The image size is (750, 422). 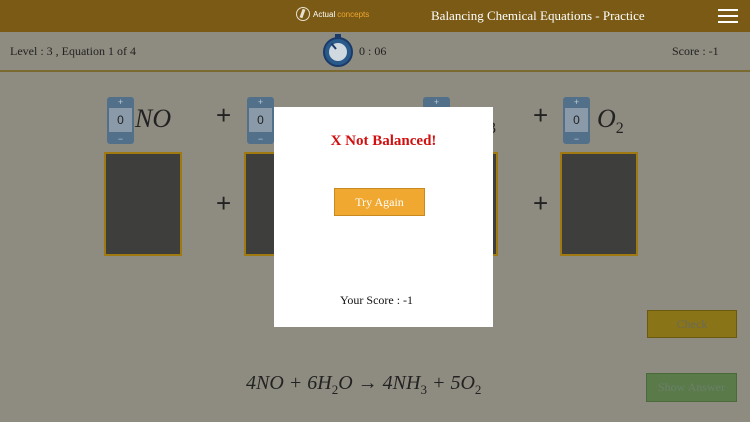 I want to click on answer-part: 4NO + 6H, so click(x=289, y=383).